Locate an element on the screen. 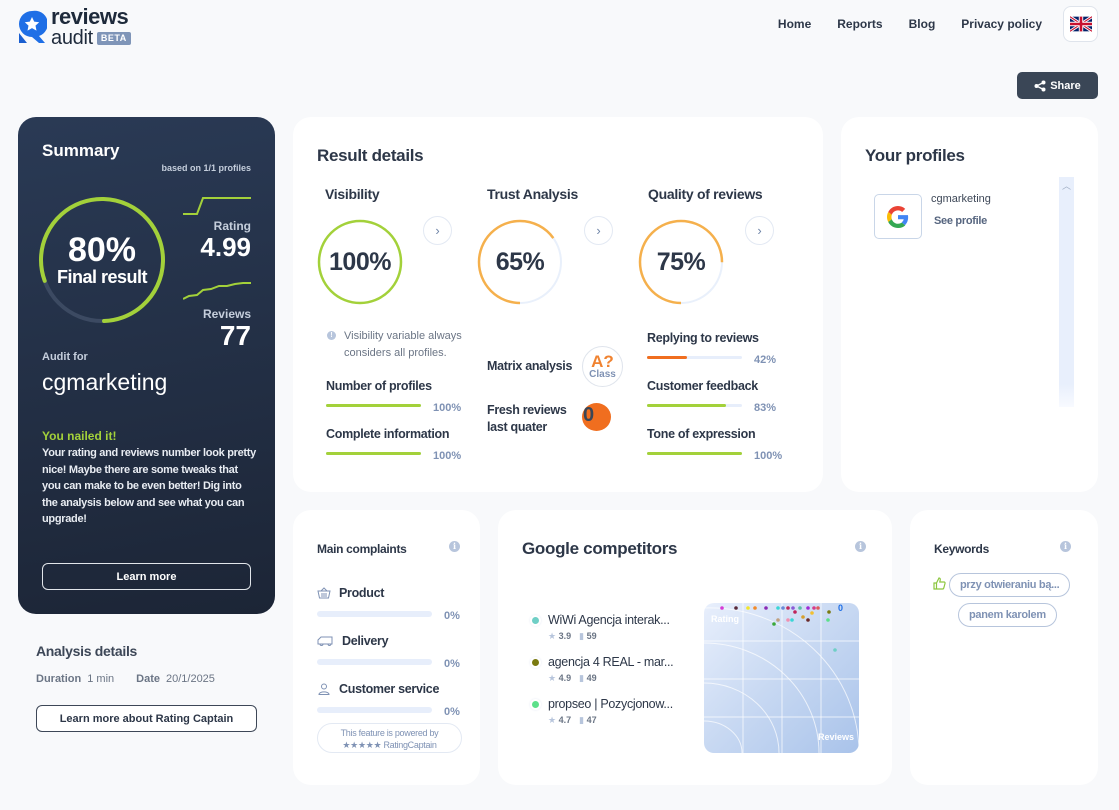 This screenshot has height=810, width=1119. visibility-details-button: › is located at coordinates (437, 230).